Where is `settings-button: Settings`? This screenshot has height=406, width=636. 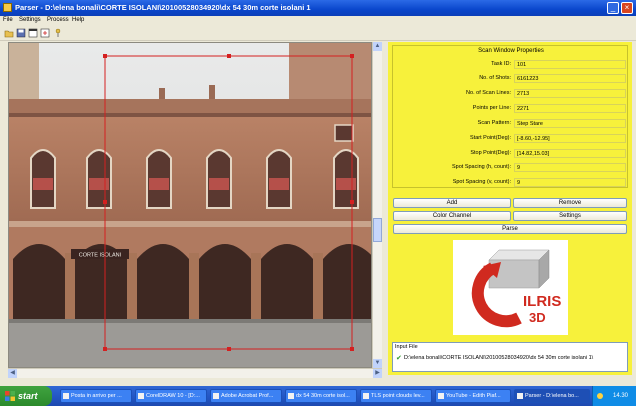 settings-button: Settings is located at coordinates (570, 216).